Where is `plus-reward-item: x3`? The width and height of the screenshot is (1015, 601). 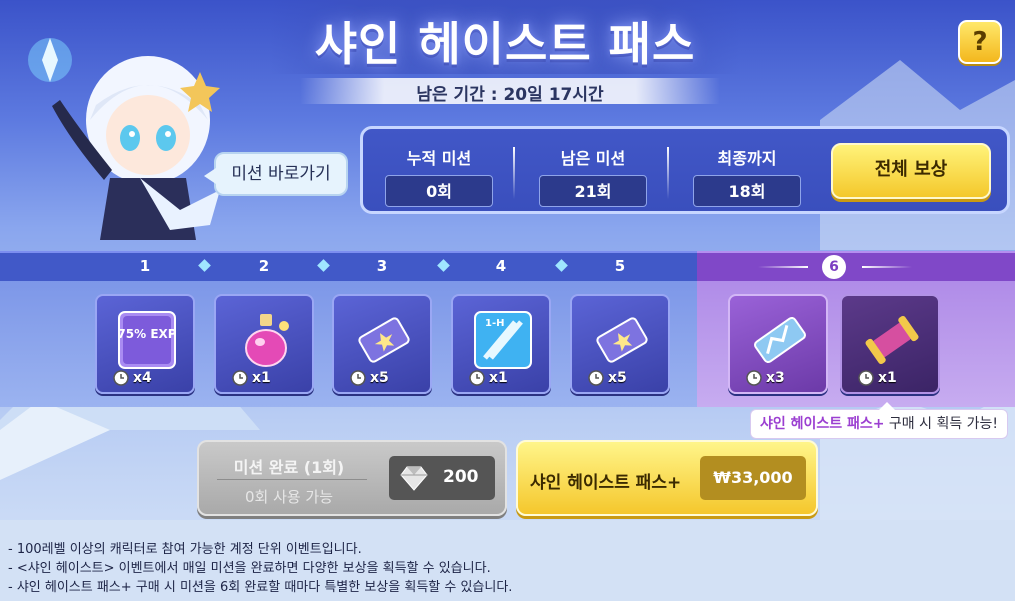 plus-reward-item: x3 is located at coordinates (778, 344).